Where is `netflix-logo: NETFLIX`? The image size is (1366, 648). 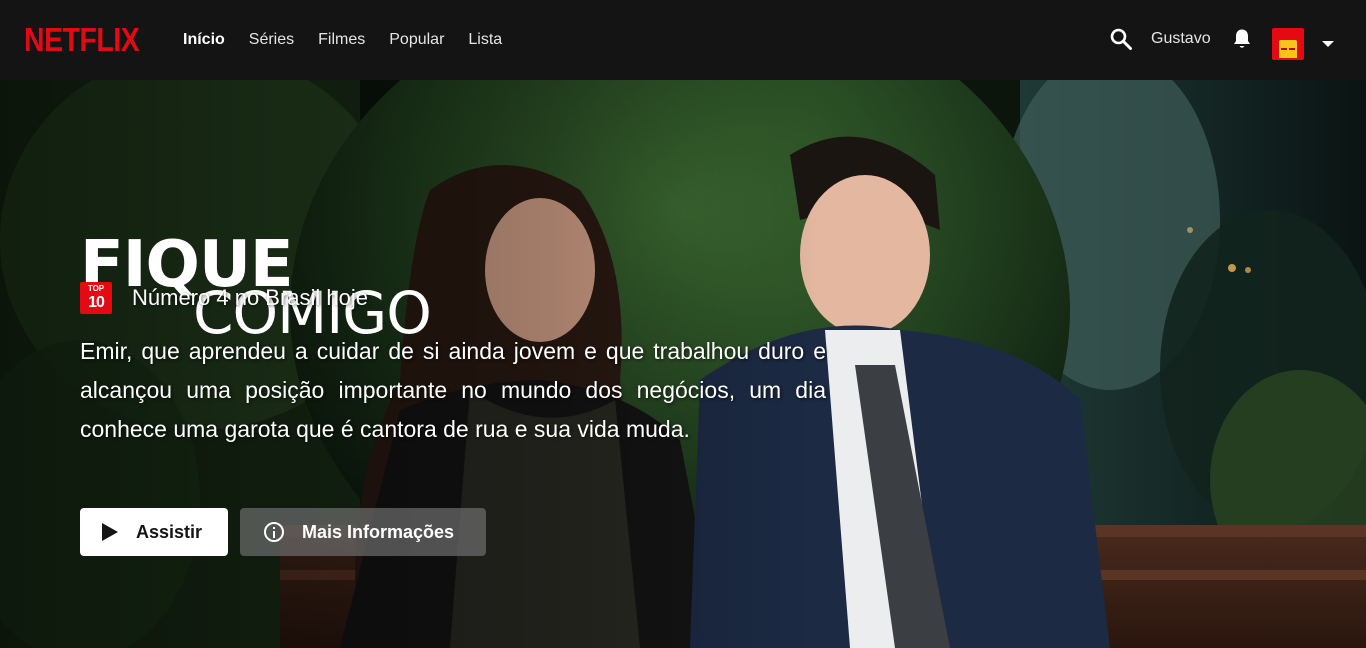
netflix-logo: NETFLIX is located at coordinates (82, 40).